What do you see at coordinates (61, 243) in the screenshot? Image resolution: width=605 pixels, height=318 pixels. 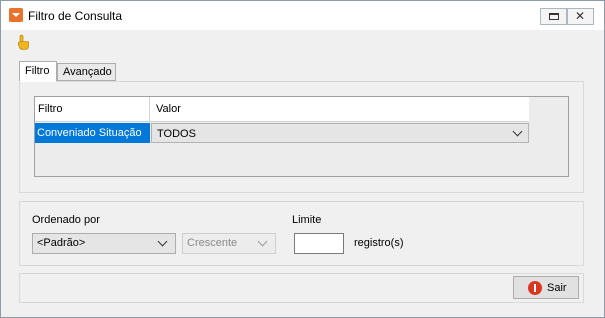 I see `sort-field-value: <Padrão>` at bounding box center [61, 243].